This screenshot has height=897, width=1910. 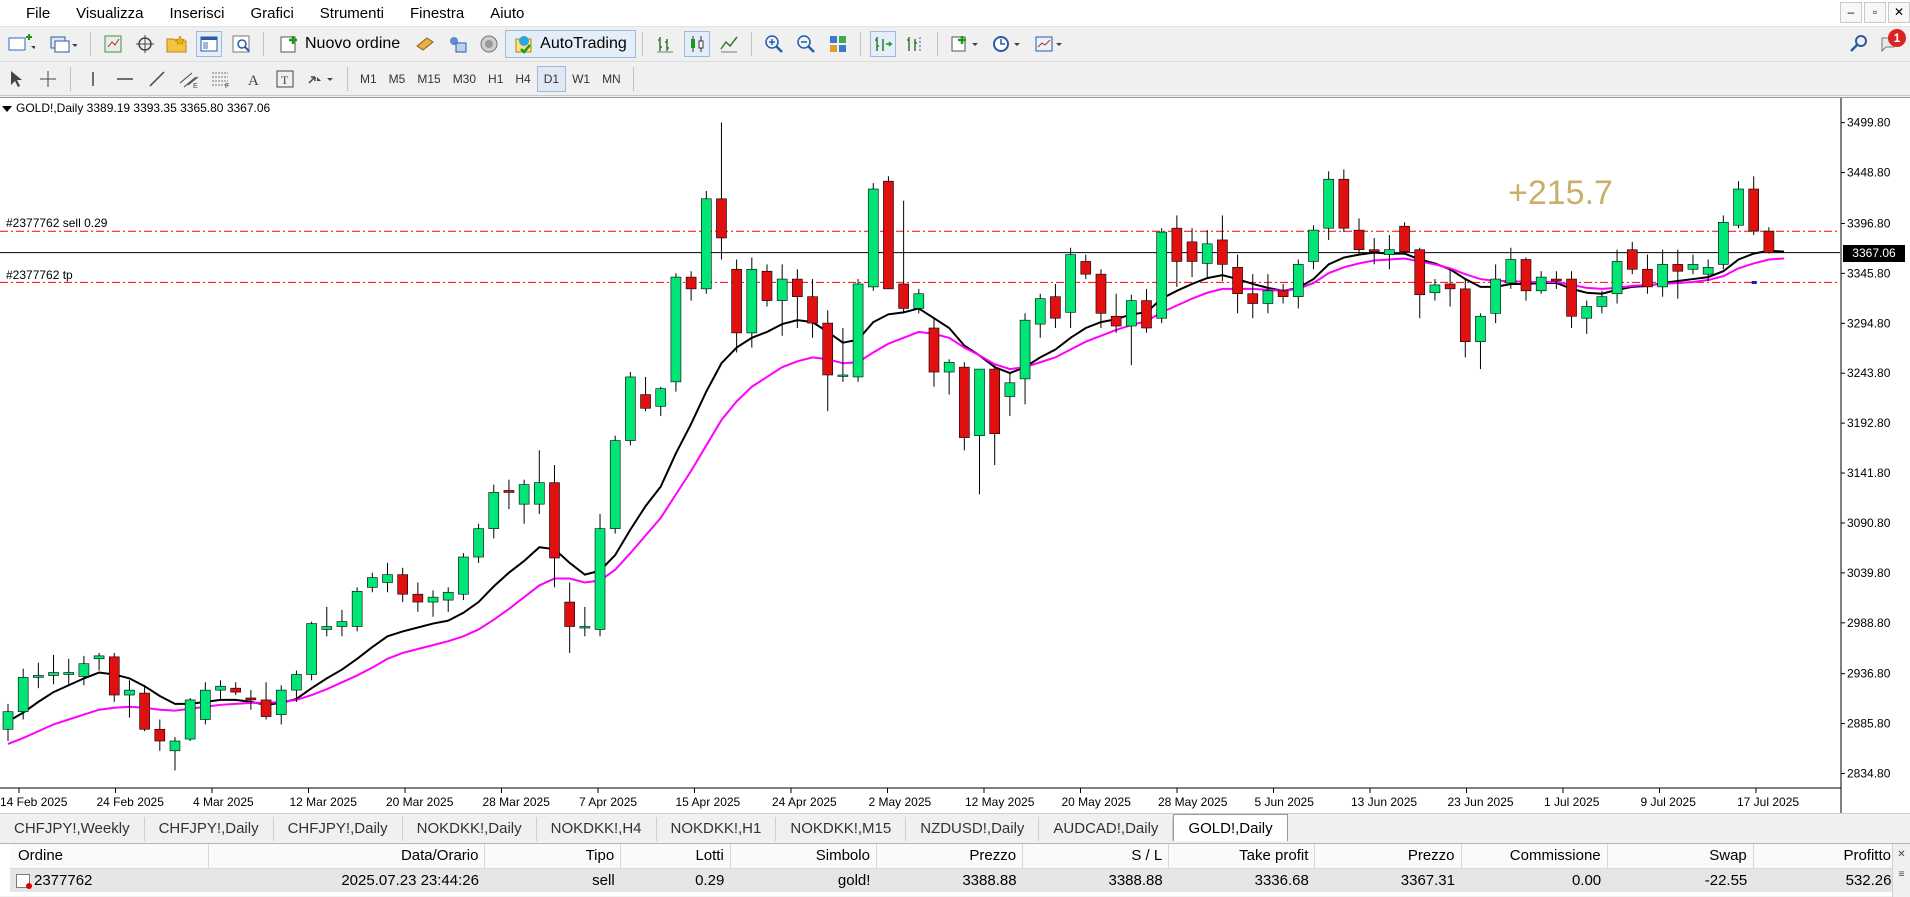 I want to click on chart-tab: NOKDKK!,H4, so click(x=597, y=829).